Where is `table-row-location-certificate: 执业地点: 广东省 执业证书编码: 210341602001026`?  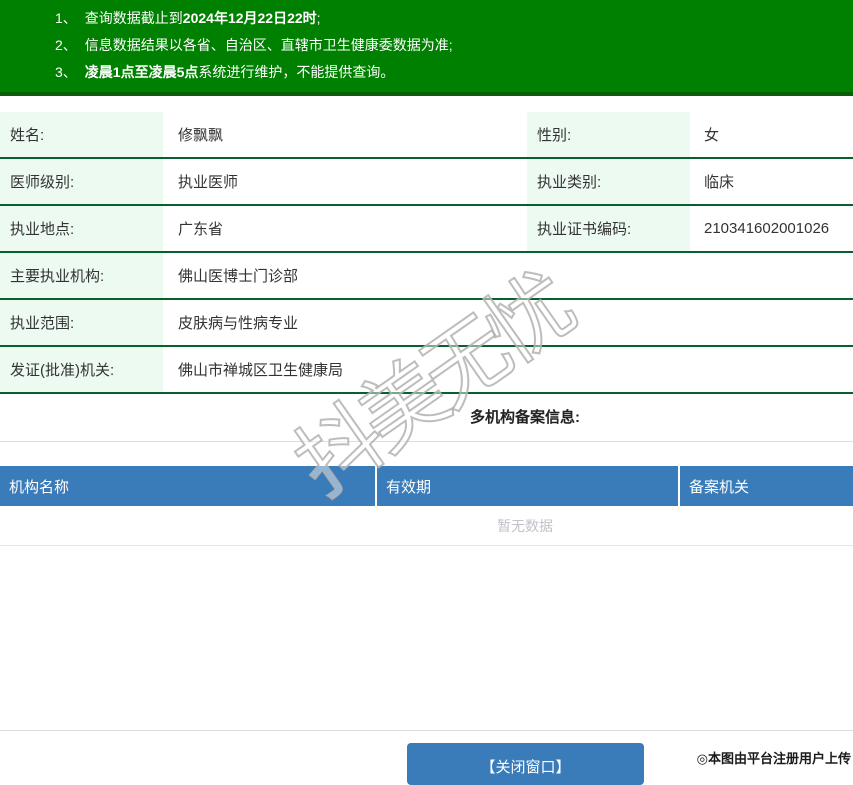 table-row-location-certificate: 执业地点: 广东省 执业证书编码: 210341602001026 is located at coordinates (426, 229).